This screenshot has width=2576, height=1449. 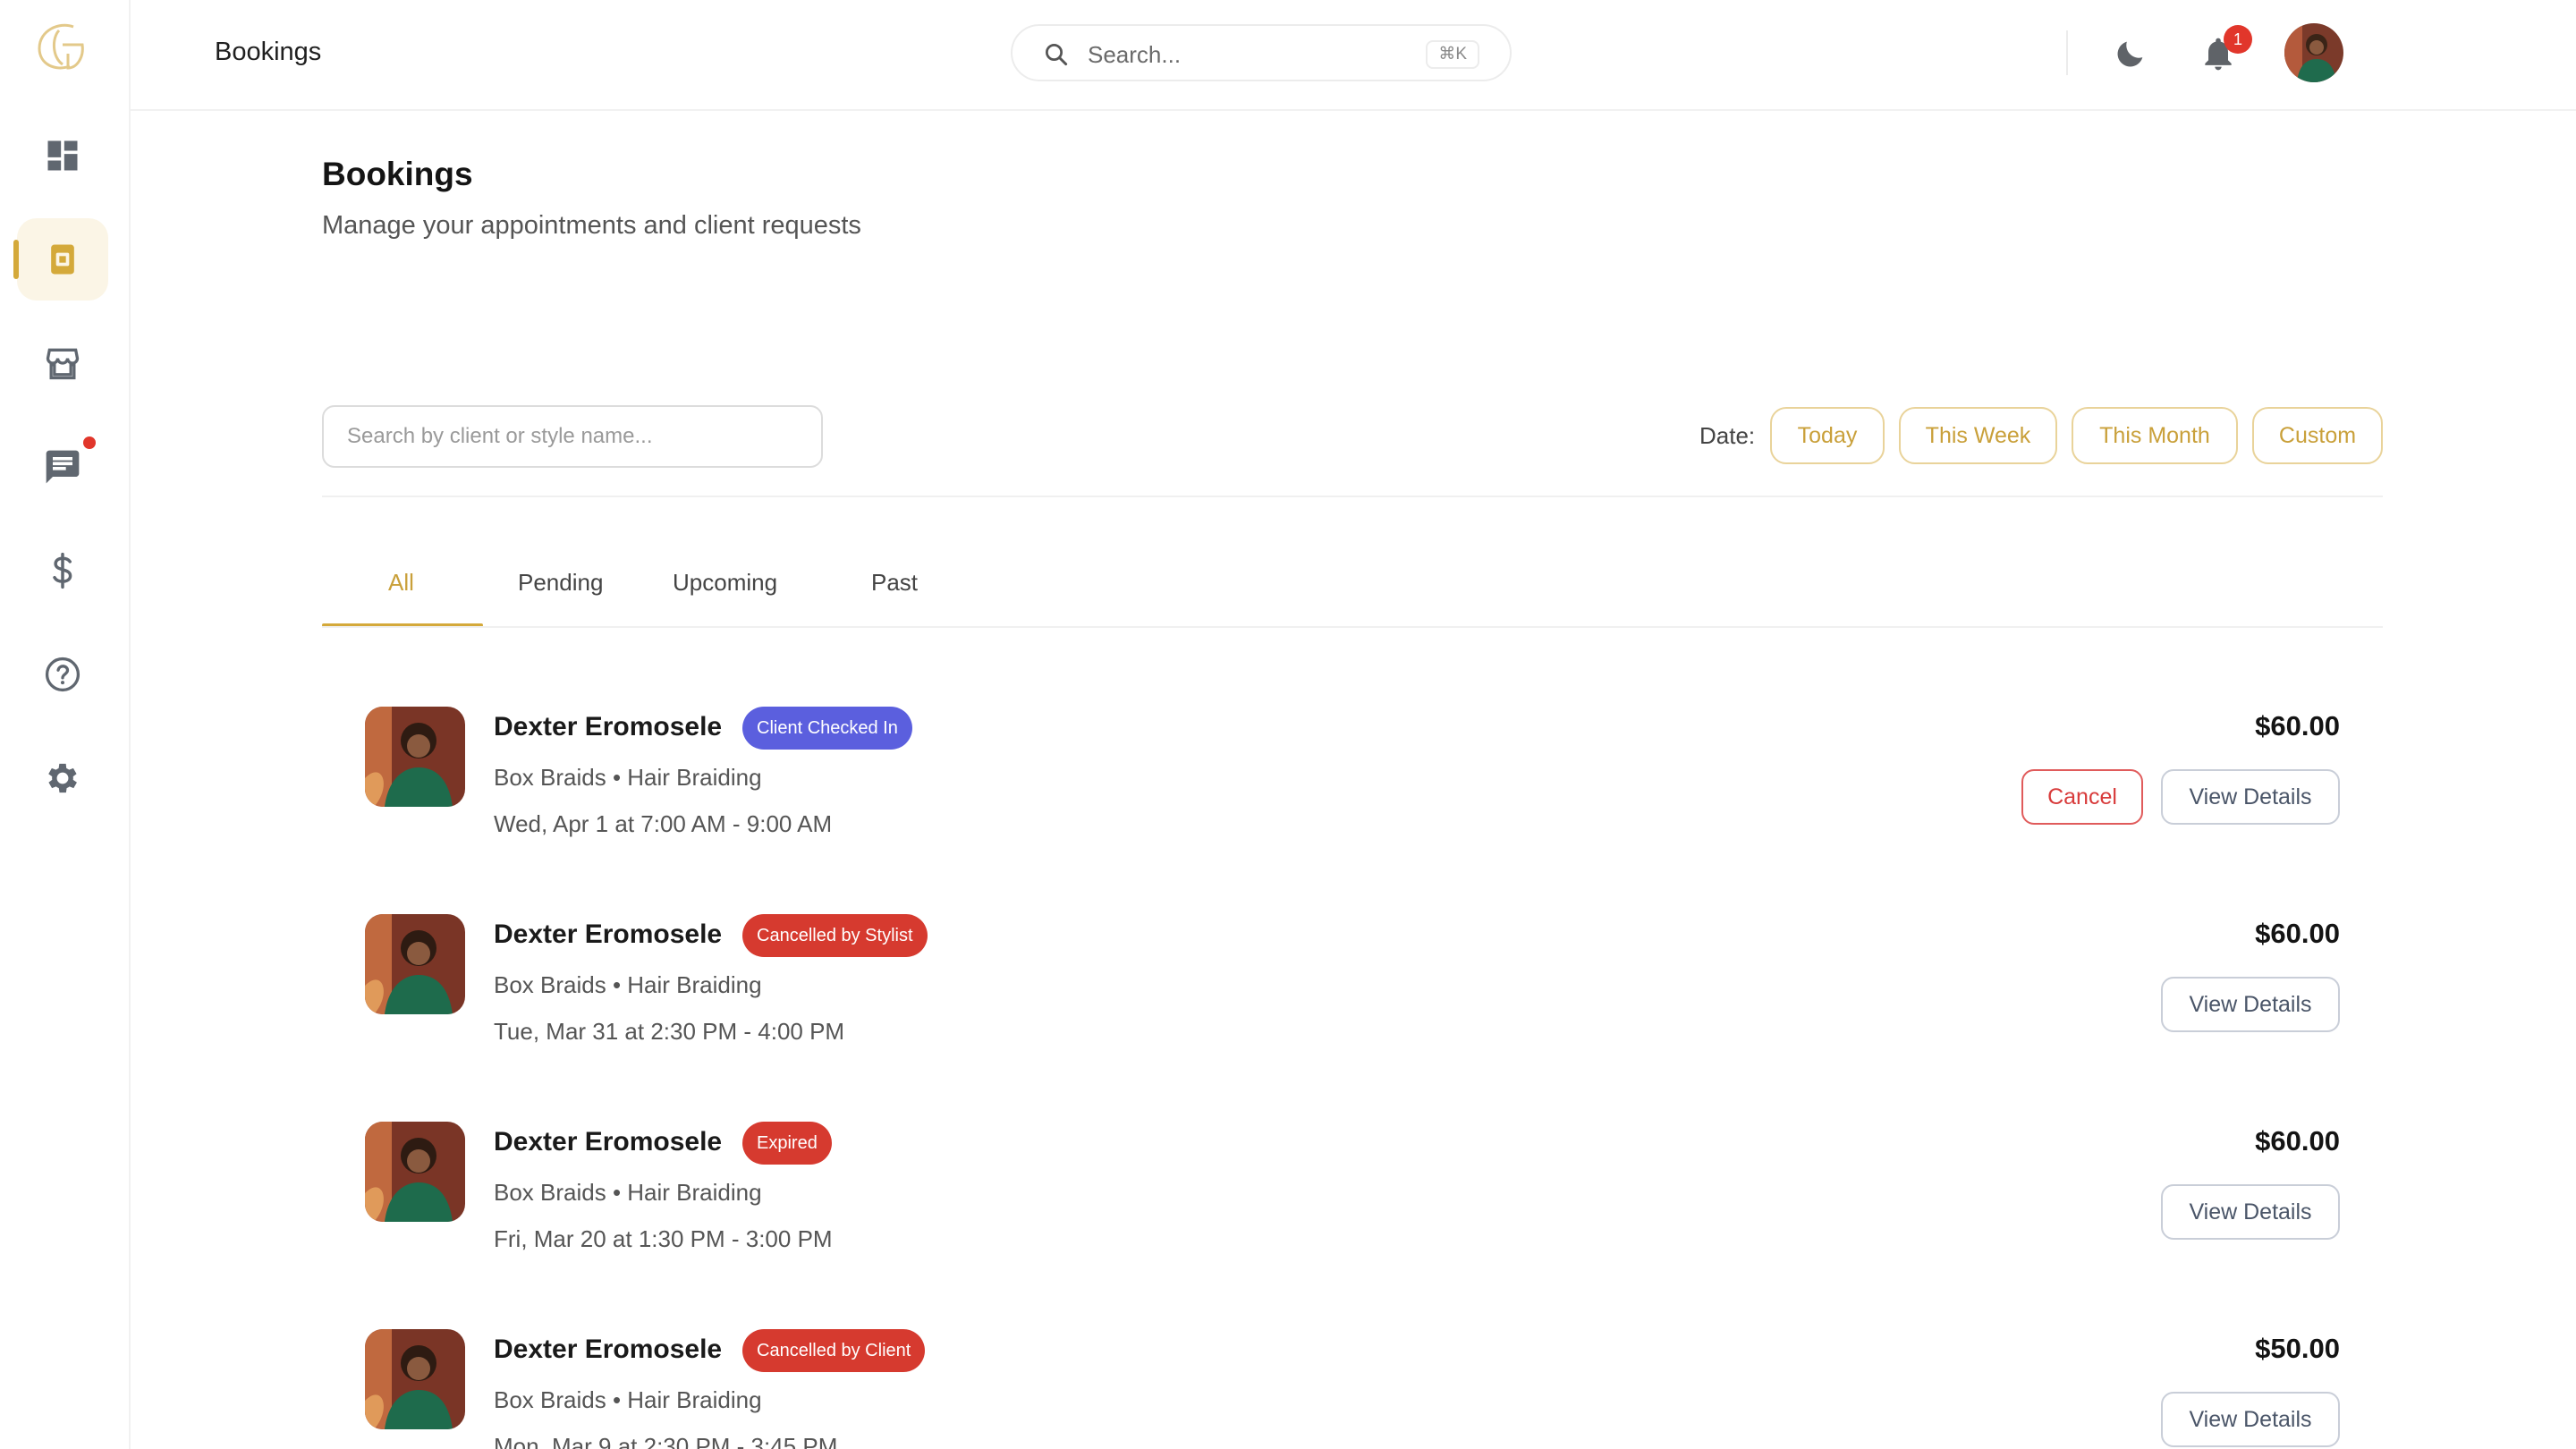 I want to click on gear-icon, so click(x=62, y=778).